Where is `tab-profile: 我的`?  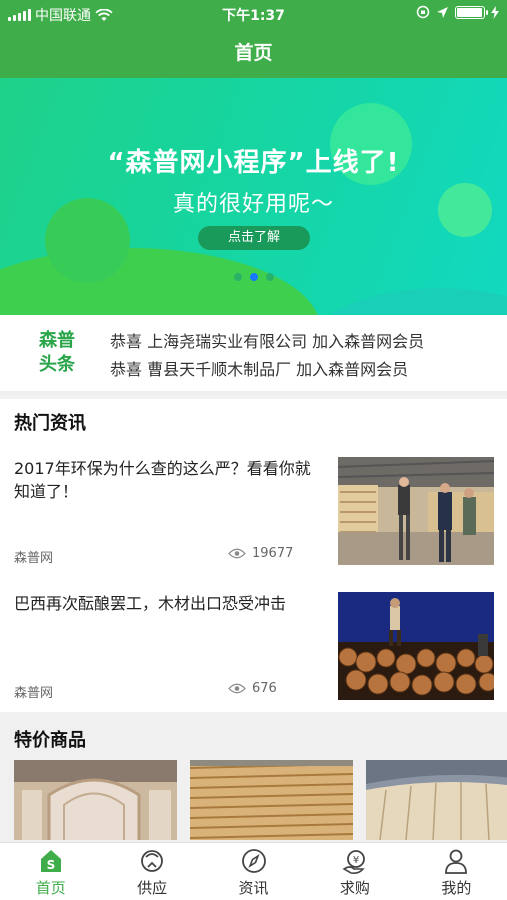
tab-profile: 我的 is located at coordinates (456, 871).